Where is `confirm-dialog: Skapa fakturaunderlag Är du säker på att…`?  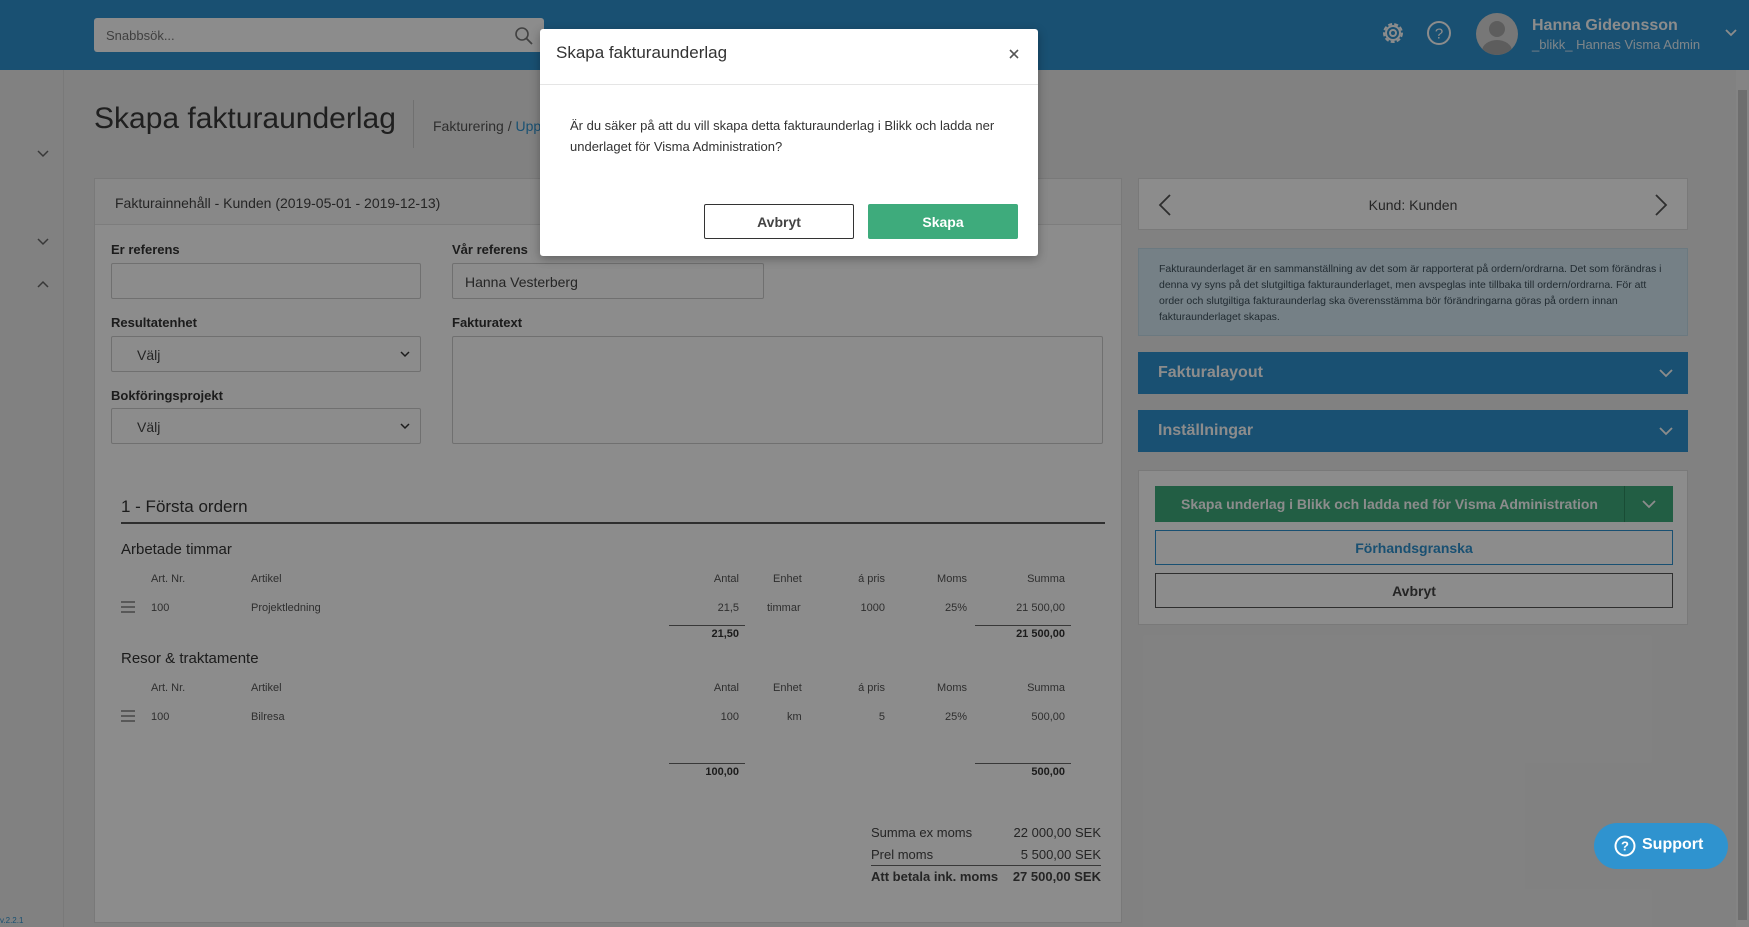 confirm-dialog: Skapa fakturaunderlag Är du säker på att… is located at coordinates (789, 142).